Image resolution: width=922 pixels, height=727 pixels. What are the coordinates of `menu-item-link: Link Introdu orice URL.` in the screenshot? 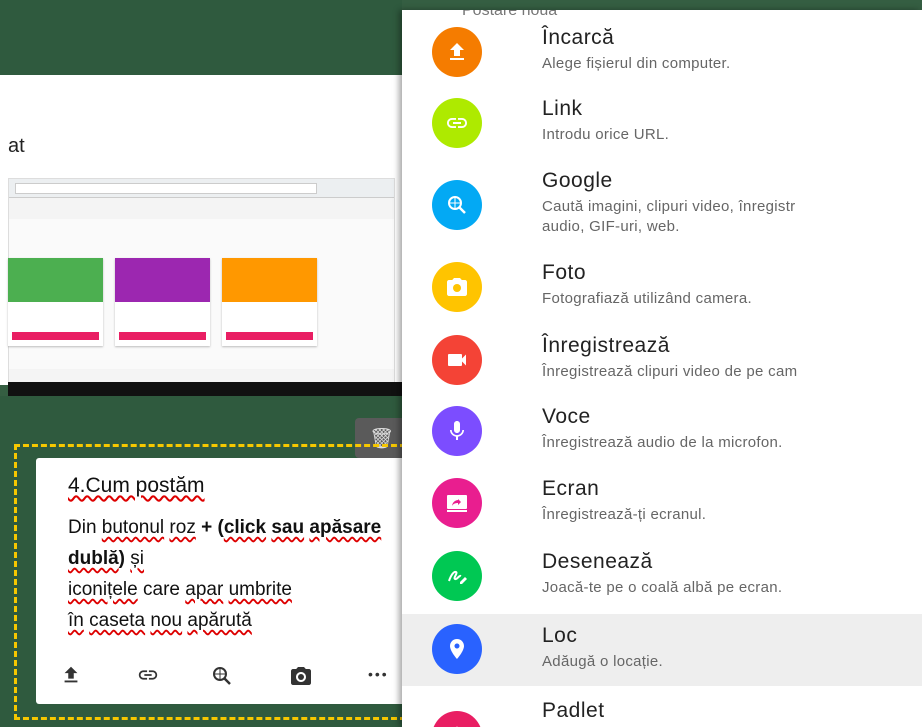 It's located at (662, 126).